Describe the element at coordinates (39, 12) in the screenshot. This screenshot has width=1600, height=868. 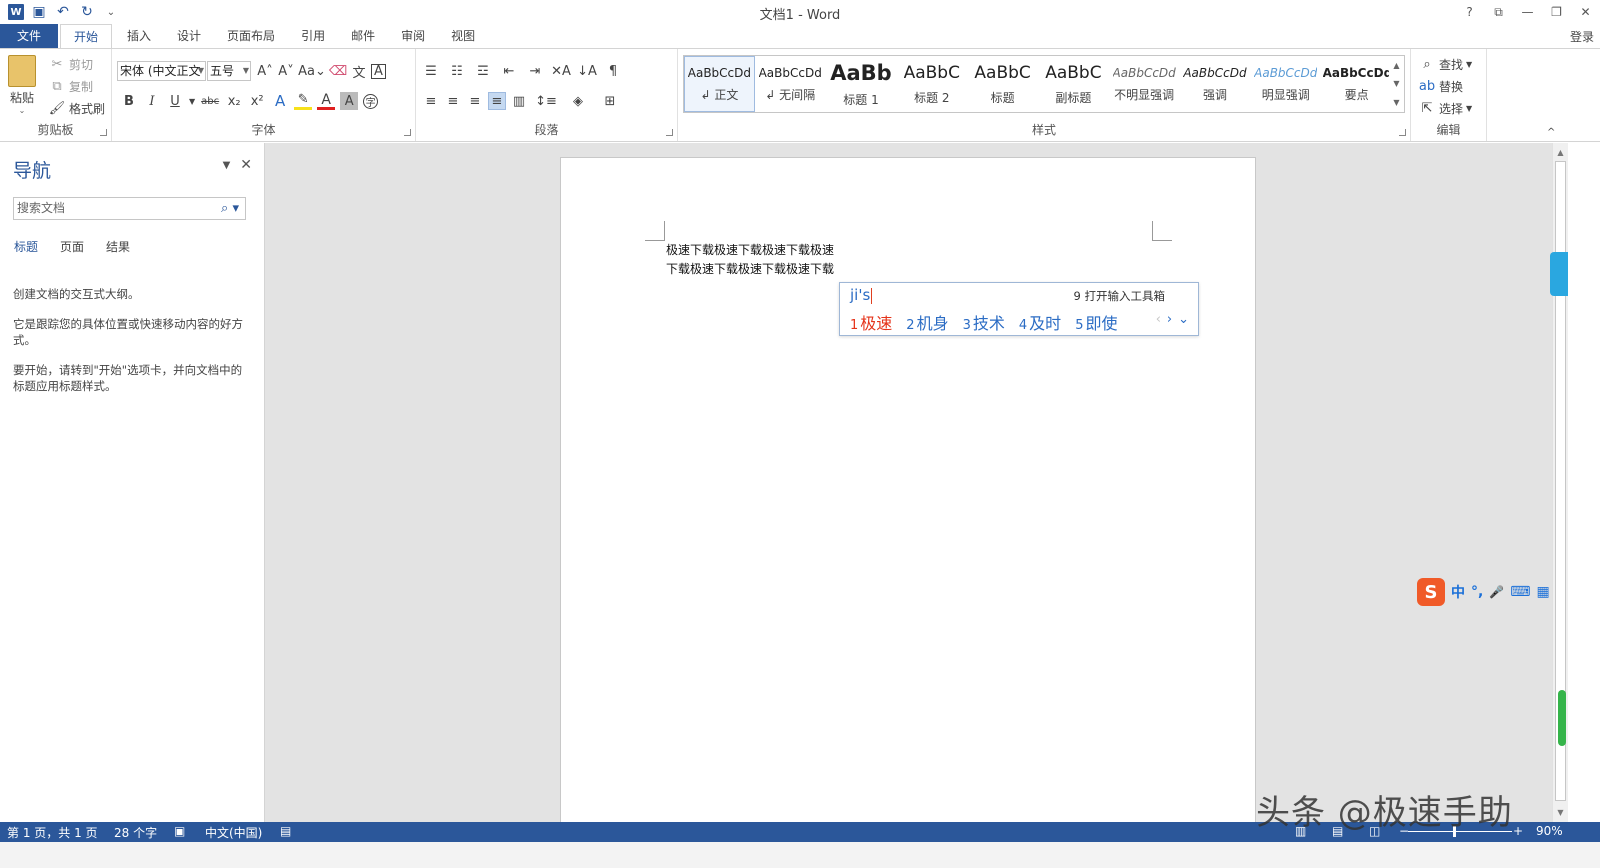
I see `save-icon: ▣` at that location.